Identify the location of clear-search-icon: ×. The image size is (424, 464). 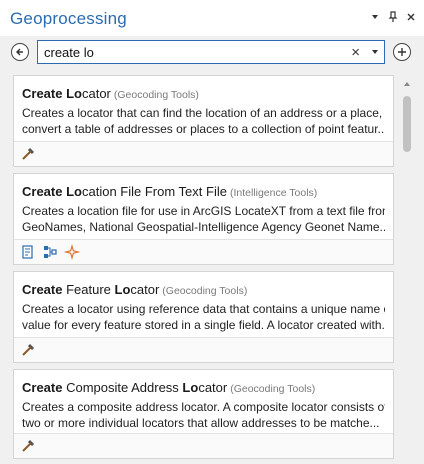
(355, 52).